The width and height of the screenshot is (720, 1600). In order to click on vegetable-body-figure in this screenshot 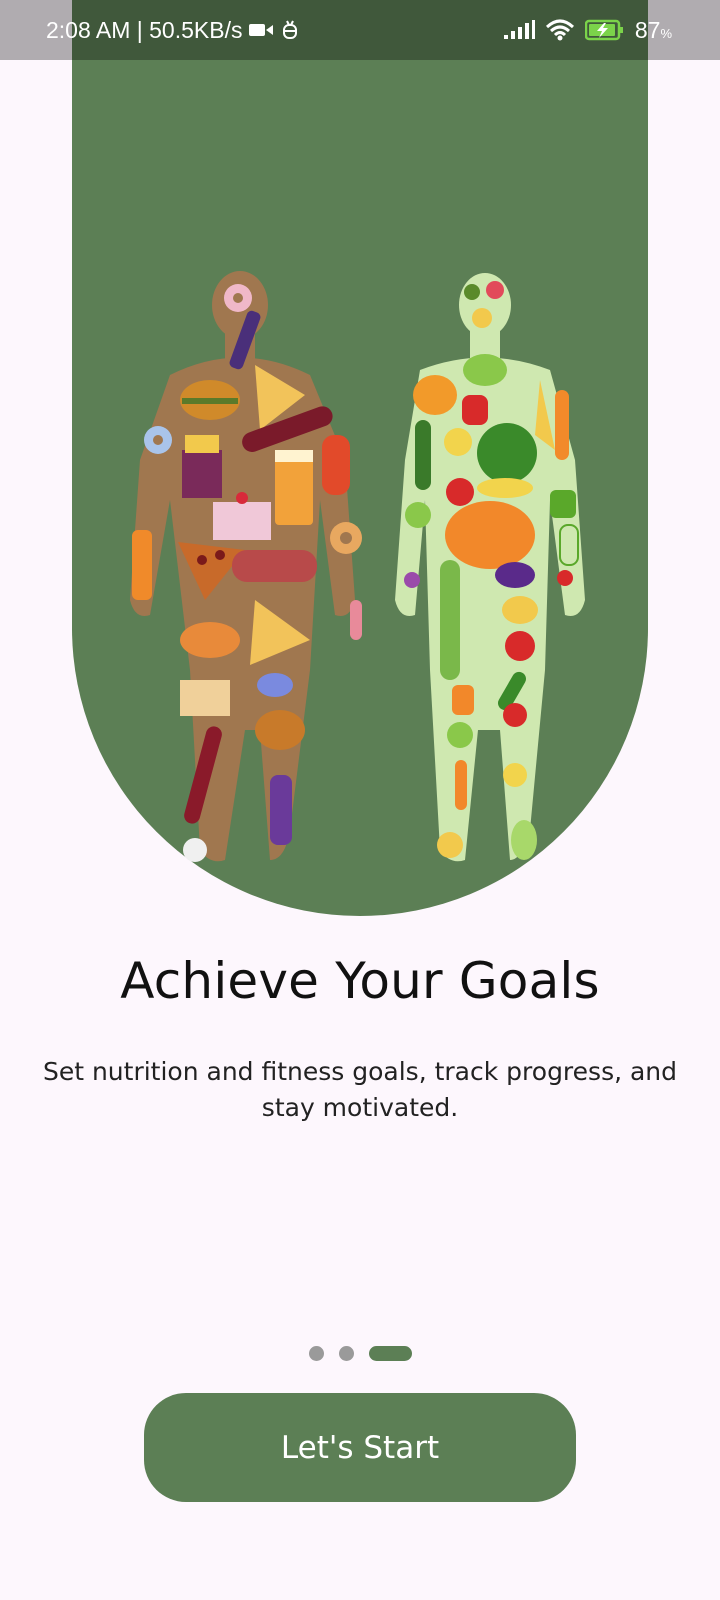, I will do `click(490, 567)`.